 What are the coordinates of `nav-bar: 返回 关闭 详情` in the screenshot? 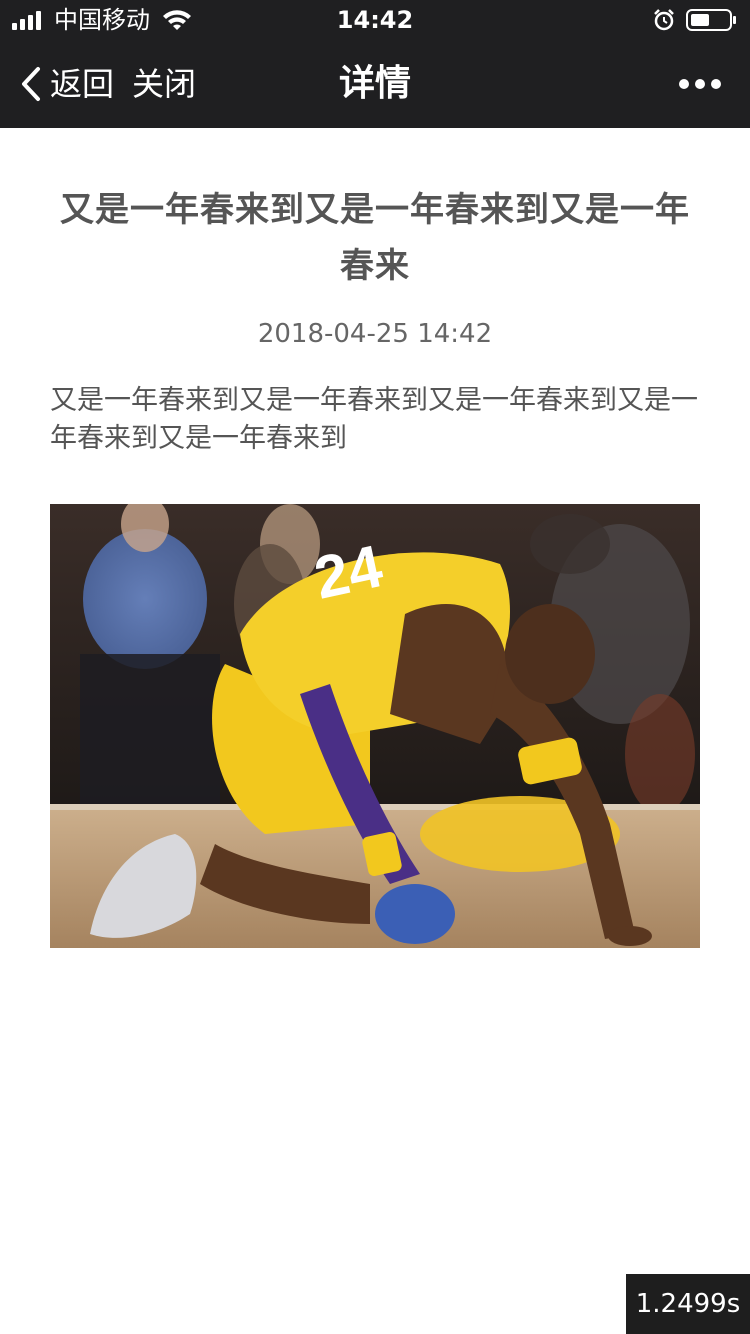 It's located at (375, 84).